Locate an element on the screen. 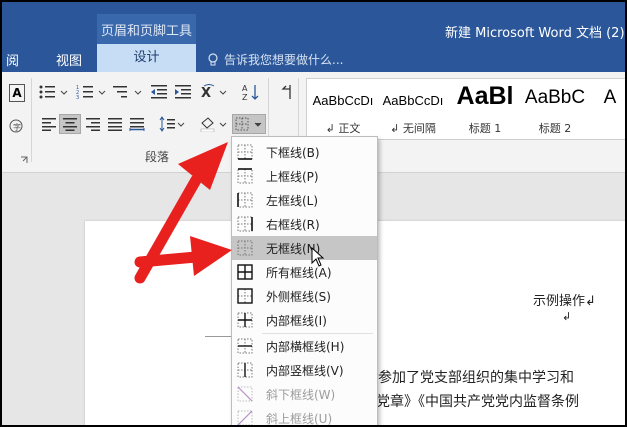 This screenshot has height=427, width=627. menu-item-label: 上框线(P) is located at coordinates (292, 177).